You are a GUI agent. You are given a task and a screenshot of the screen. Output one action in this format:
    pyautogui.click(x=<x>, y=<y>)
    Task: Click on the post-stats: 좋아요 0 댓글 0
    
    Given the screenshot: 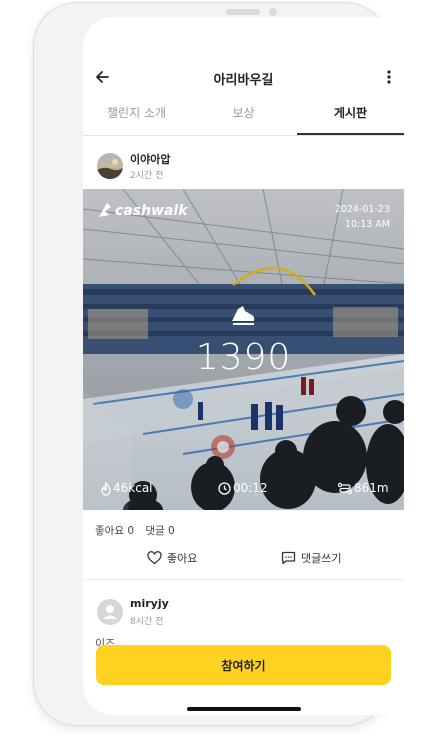 What is the action you would take?
    pyautogui.click(x=139, y=530)
    